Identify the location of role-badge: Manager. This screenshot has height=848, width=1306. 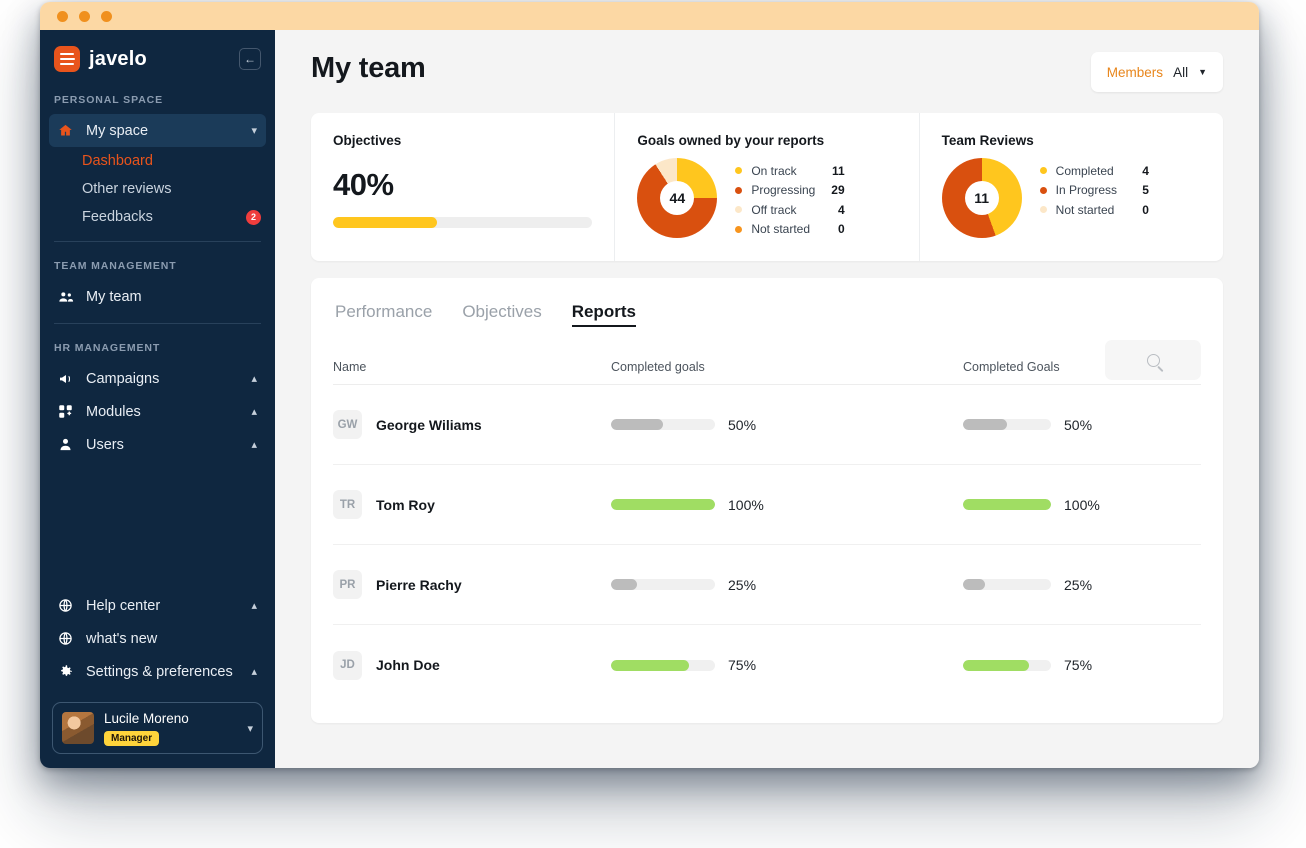
(132, 738).